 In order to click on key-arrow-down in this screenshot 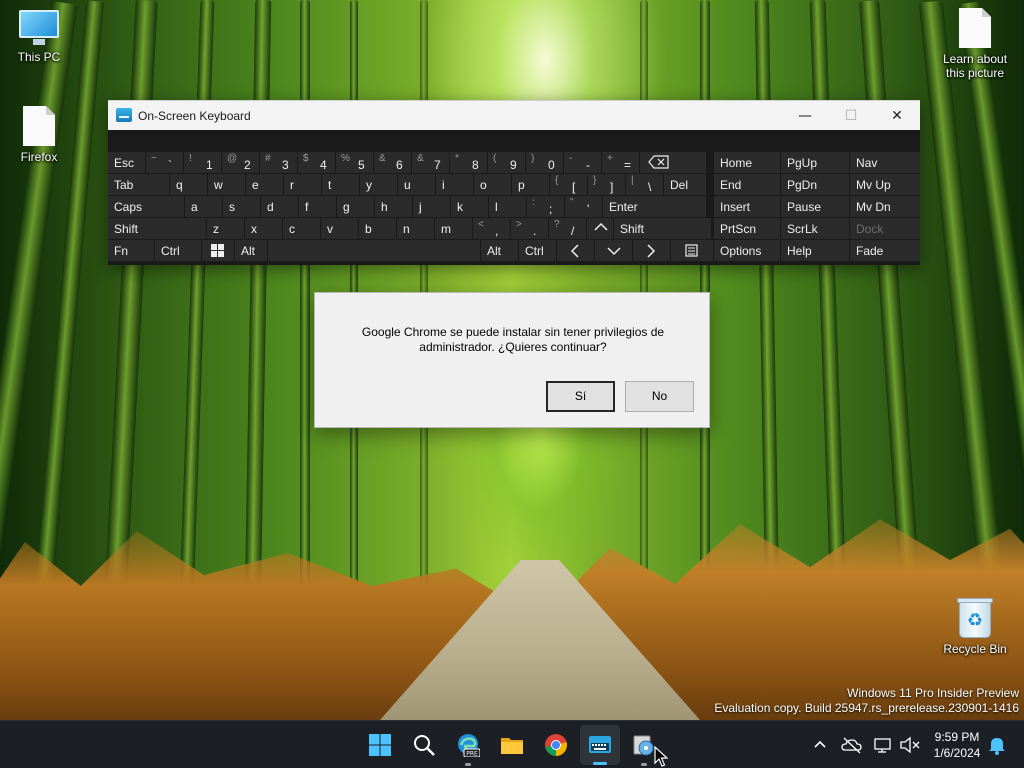, I will do `click(613, 250)`.